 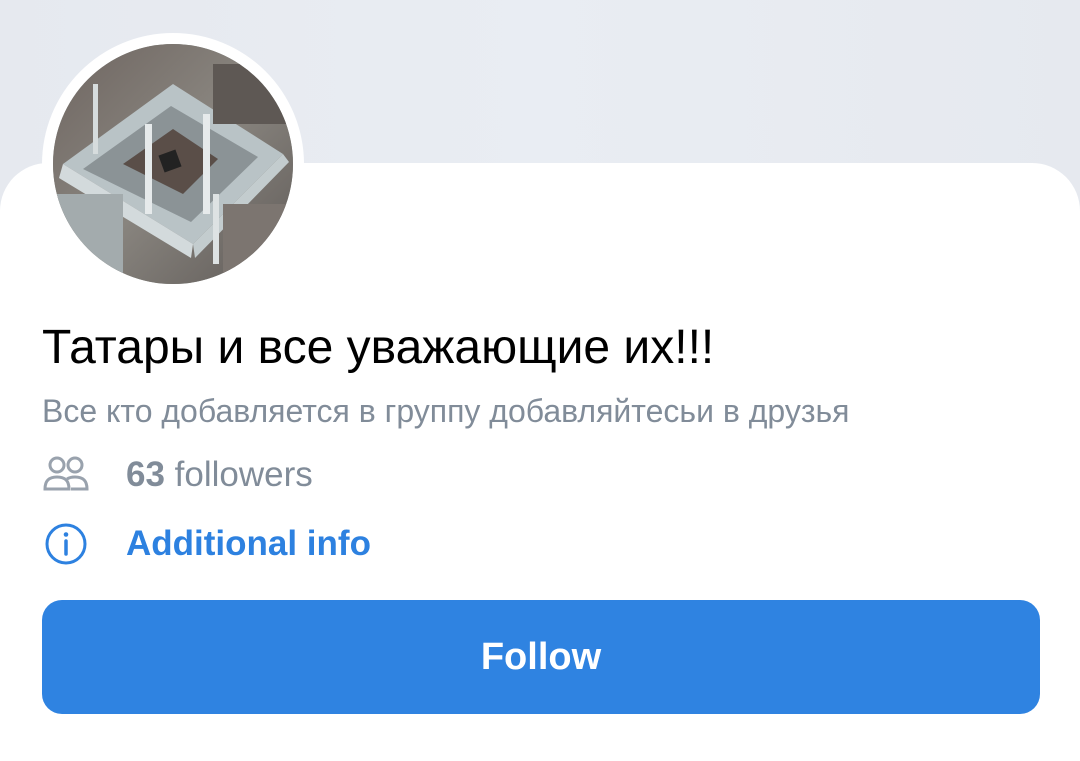 What do you see at coordinates (66, 475) in the screenshot?
I see `users-icon` at bounding box center [66, 475].